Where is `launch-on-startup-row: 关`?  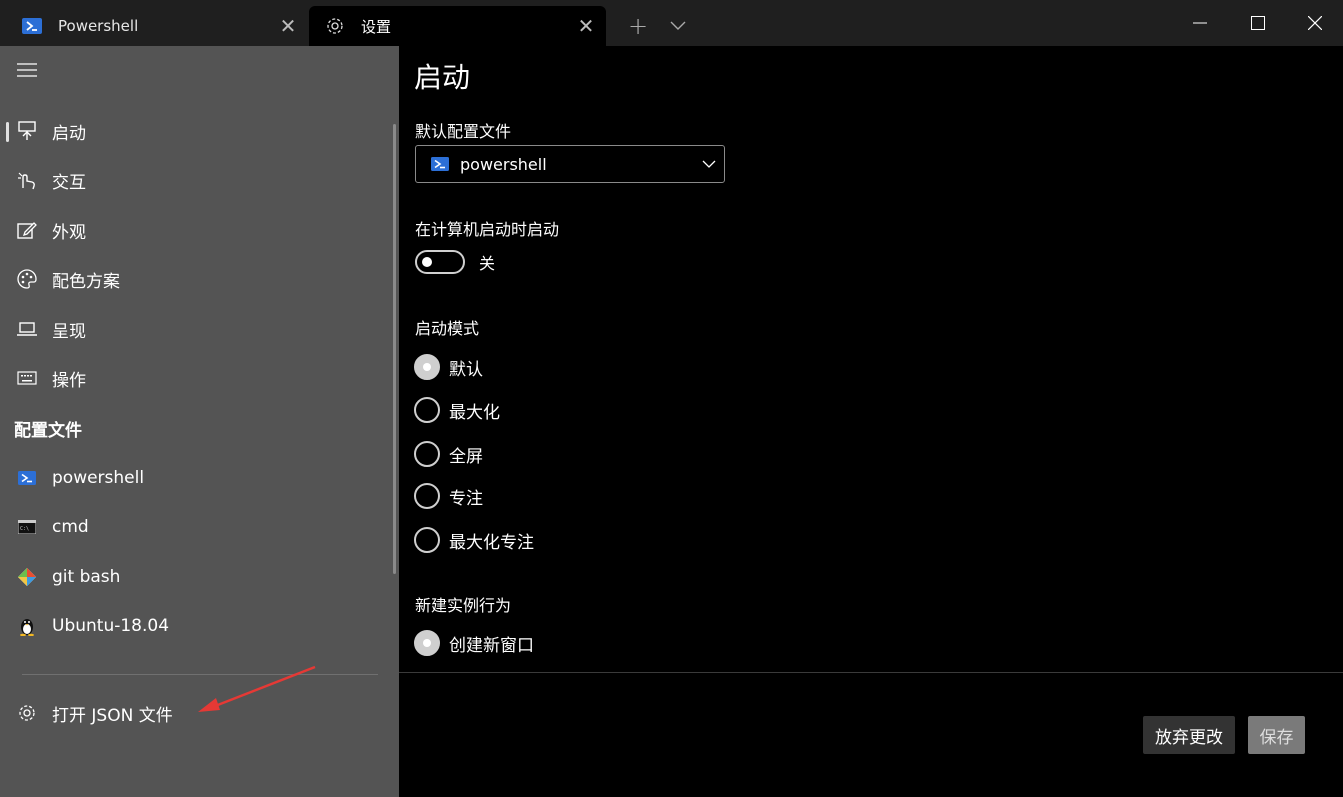 launch-on-startup-row: 关 is located at coordinates (455, 262).